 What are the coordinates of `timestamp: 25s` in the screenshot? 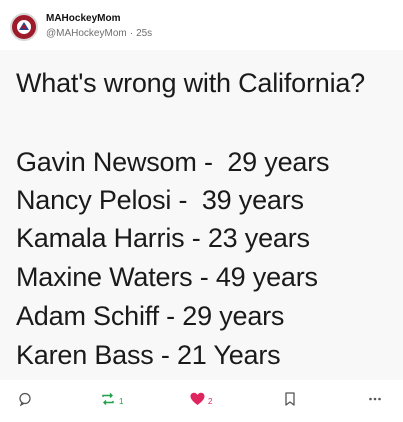 It's located at (144, 33).